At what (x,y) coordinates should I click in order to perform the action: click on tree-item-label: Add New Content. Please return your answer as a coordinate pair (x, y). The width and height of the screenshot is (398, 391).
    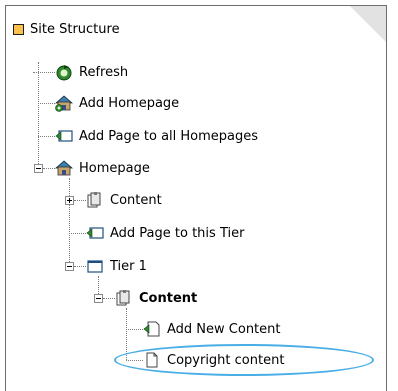
    Looking at the image, I should click on (224, 329).